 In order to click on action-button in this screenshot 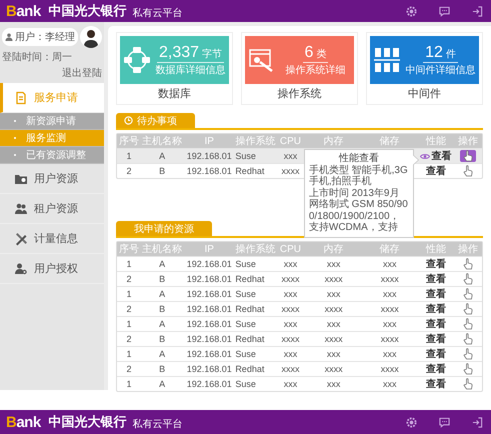, I will do `click(468, 156)`.